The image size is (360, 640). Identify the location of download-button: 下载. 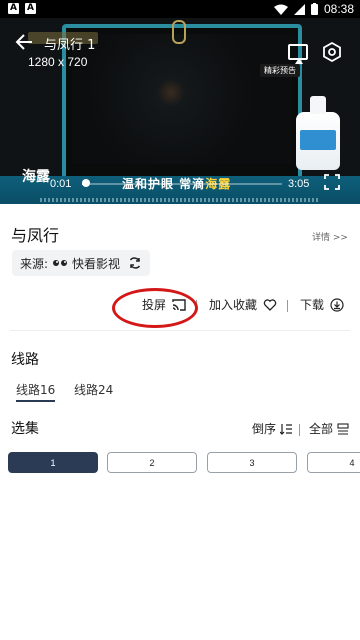
(322, 304).